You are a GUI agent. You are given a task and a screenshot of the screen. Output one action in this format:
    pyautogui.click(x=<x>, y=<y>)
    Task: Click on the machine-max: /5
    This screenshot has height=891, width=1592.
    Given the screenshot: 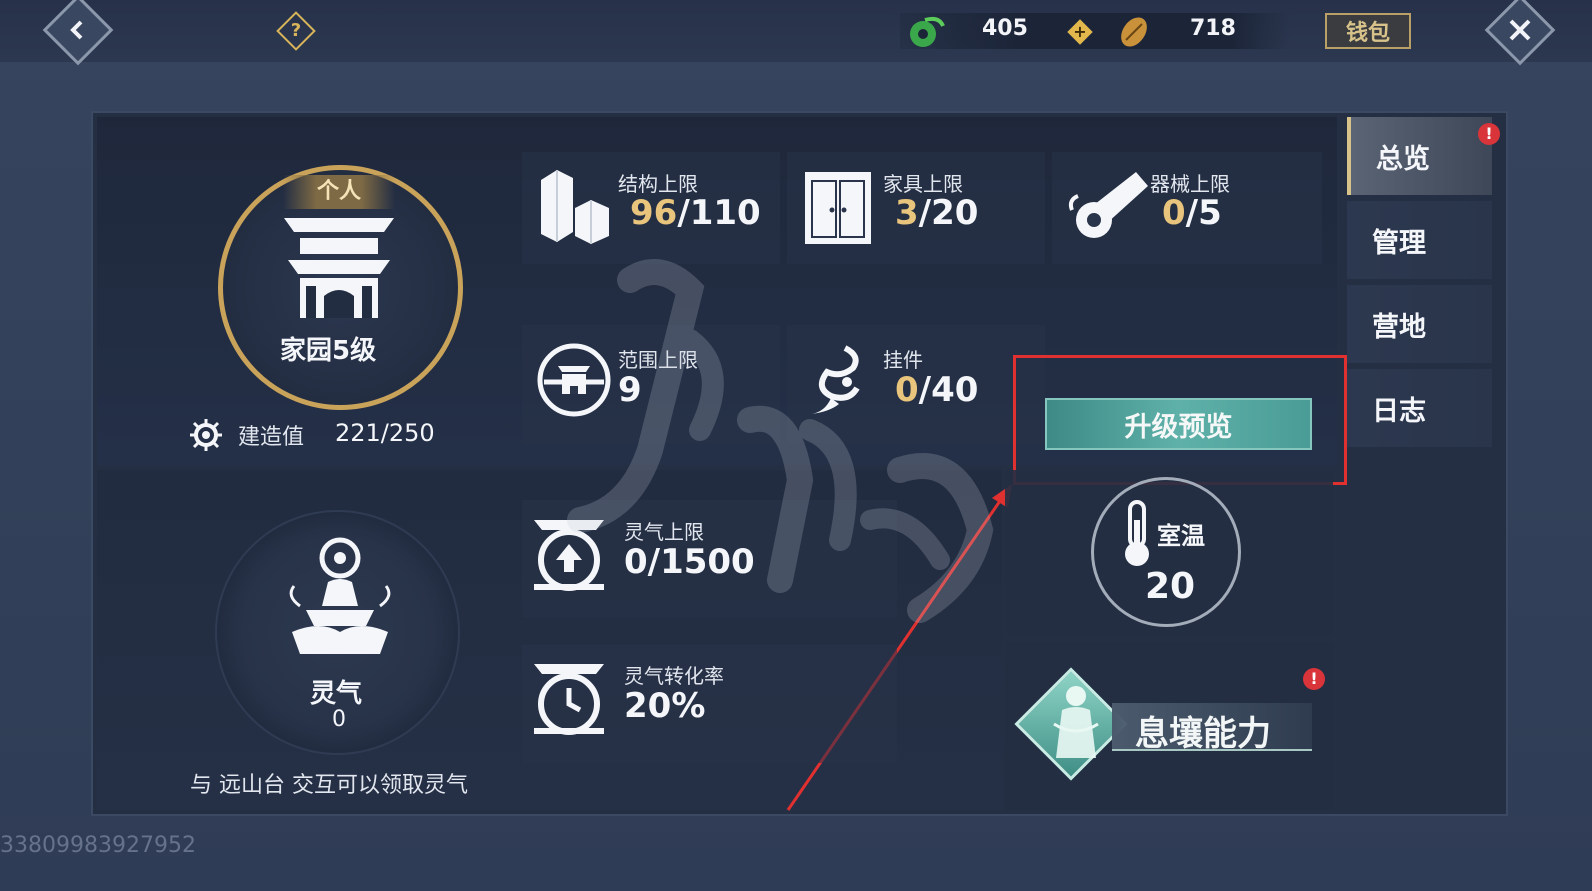 What is the action you would take?
    pyautogui.click(x=1203, y=213)
    